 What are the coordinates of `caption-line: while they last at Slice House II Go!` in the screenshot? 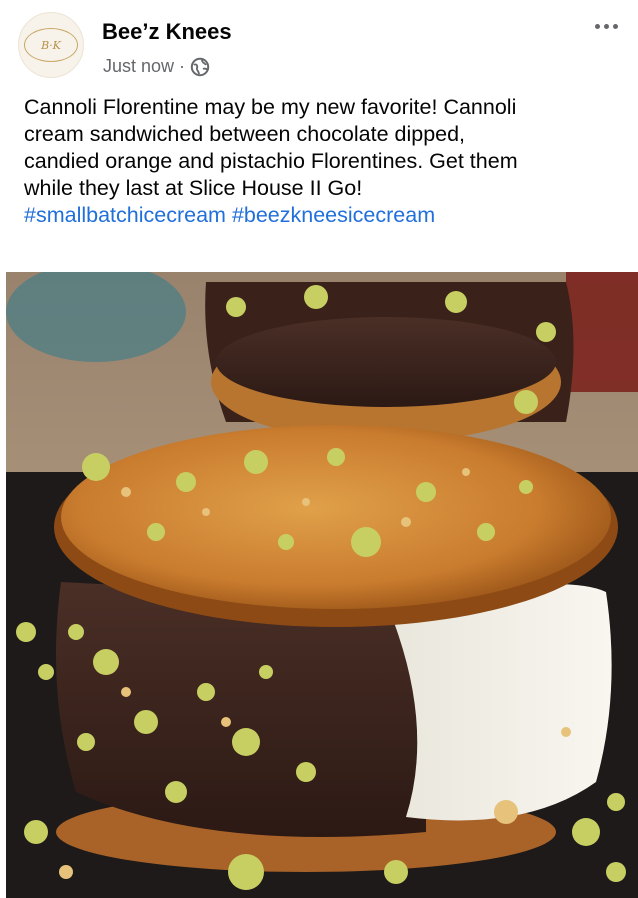 It's located at (193, 188).